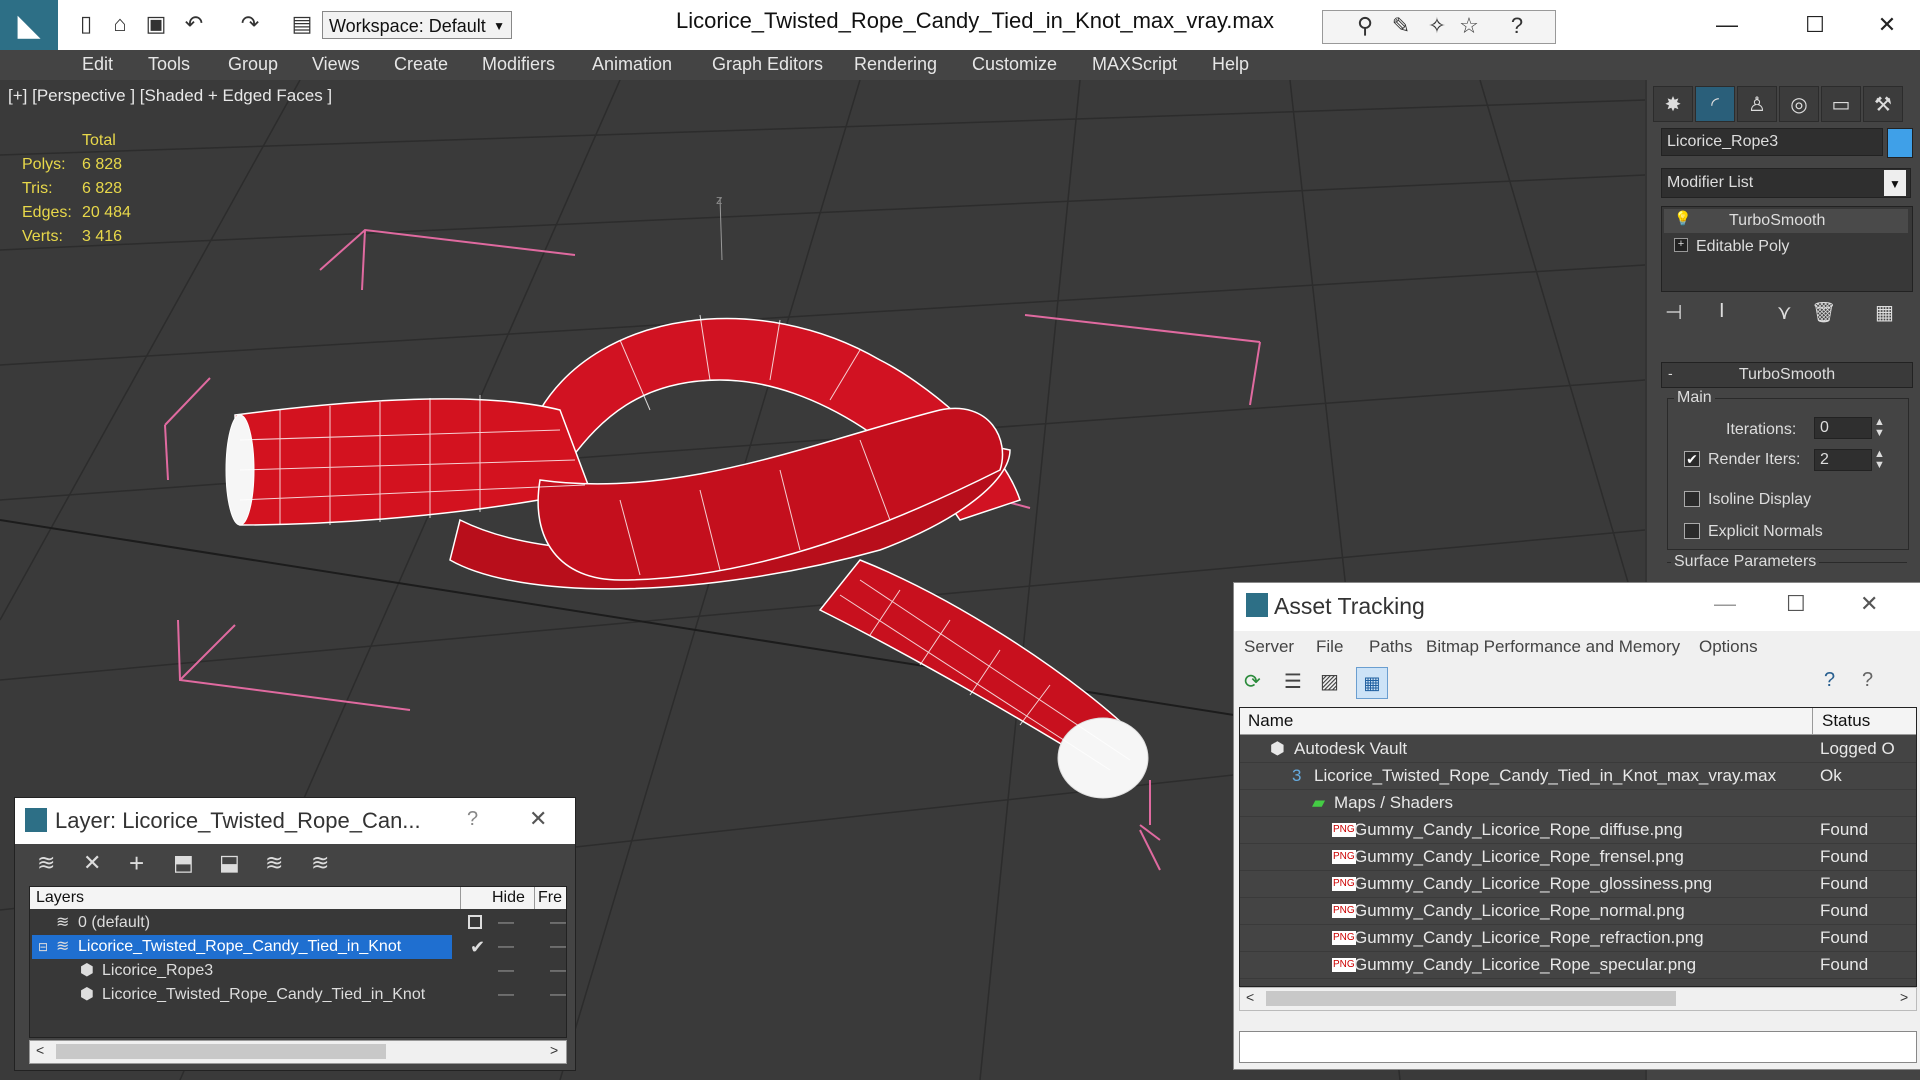 The image size is (1920, 1080). What do you see at coordinates (417, 25) in the screenshot?
I see `workspace-dropdown: Workspace: Default ▼` at bounding box center [417, 25].